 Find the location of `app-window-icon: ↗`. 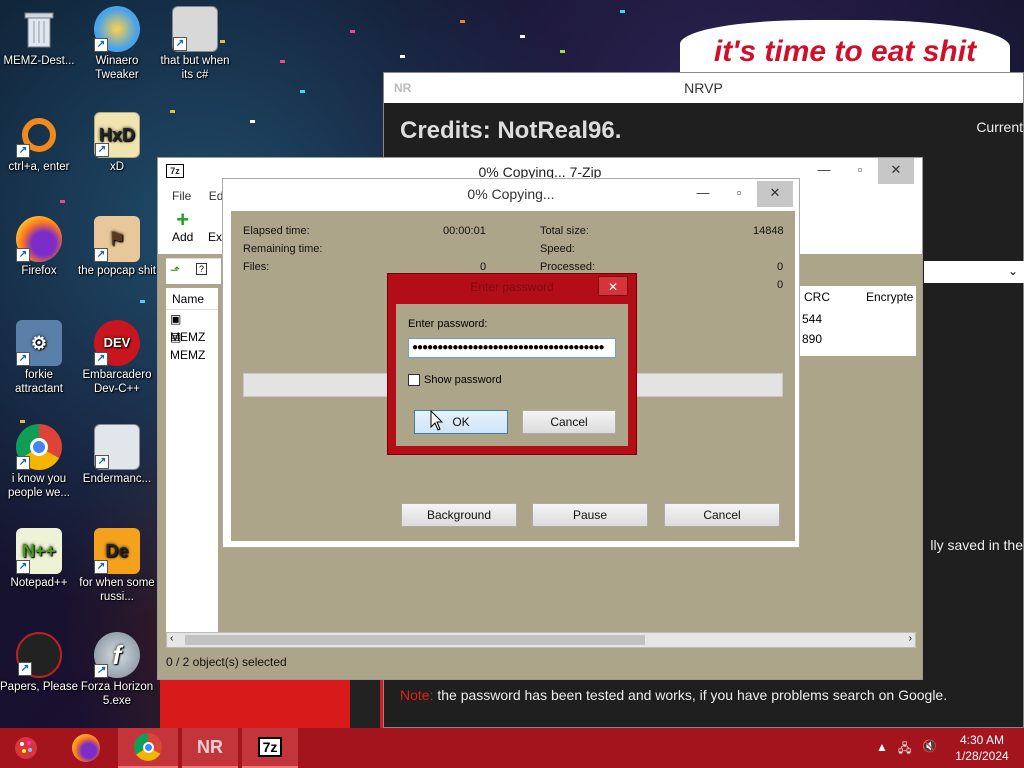

app-window-icon: ↗ is located at coordinates (195, 29).